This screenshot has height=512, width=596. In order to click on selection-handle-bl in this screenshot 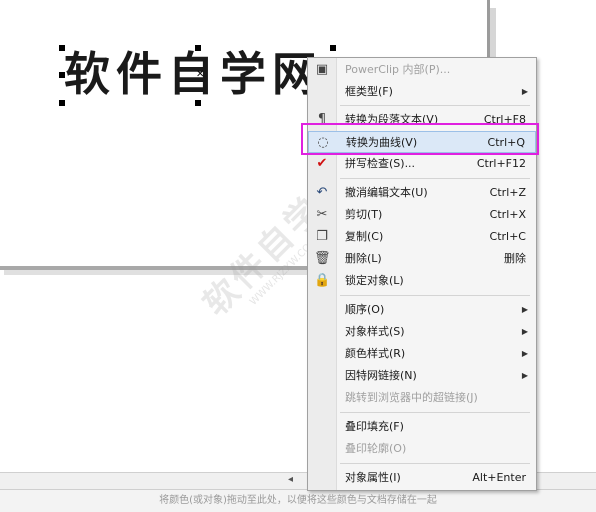, I will do `click(62, 103)`.